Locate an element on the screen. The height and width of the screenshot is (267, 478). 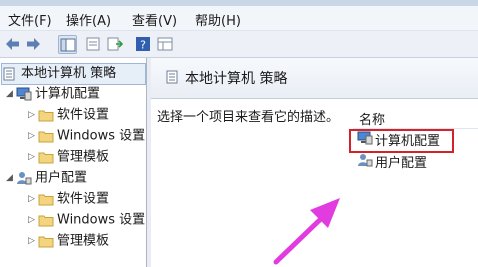
tree-item-user-admin: ▷ 管理模板 is located at coordinates (68, 241).